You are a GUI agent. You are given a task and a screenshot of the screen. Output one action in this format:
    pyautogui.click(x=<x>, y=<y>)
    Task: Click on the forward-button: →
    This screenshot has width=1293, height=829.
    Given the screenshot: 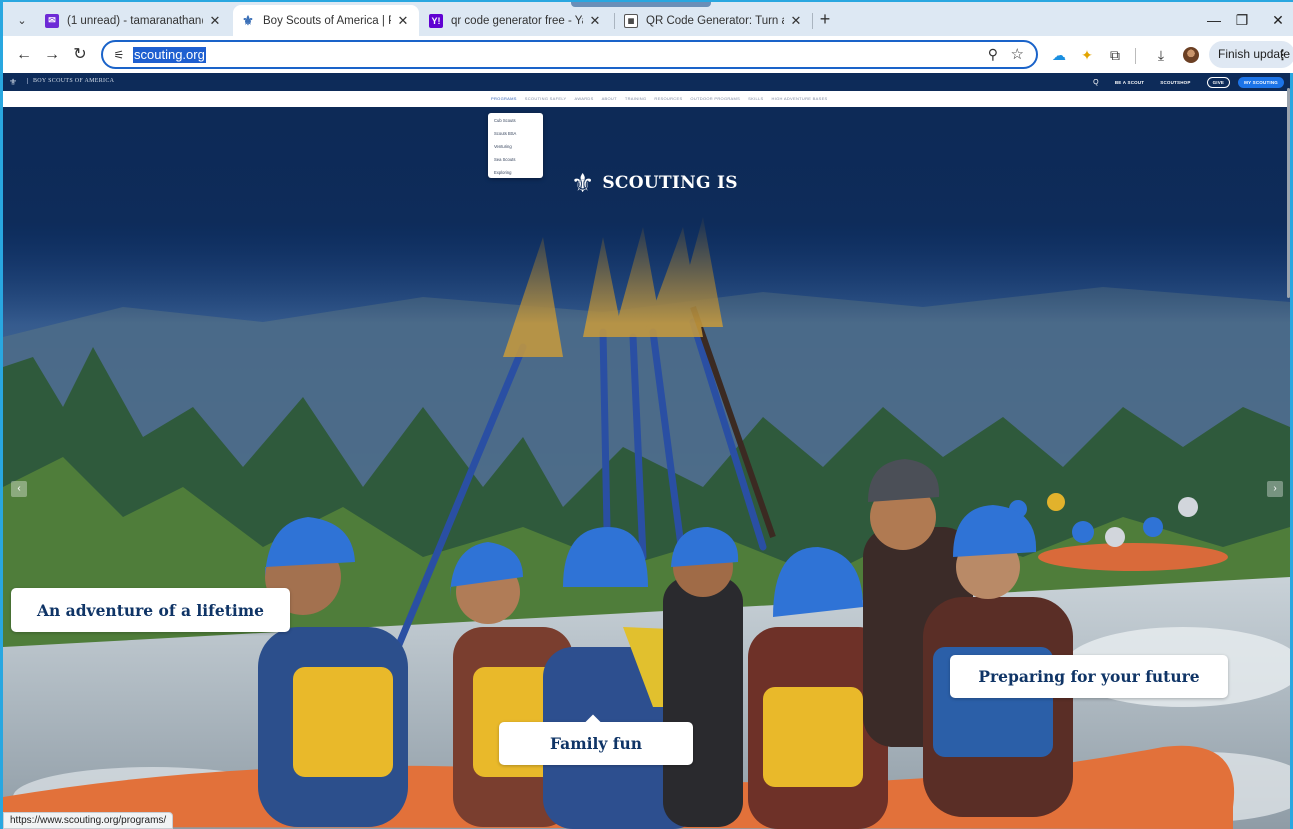 What is the action you would take?
    pyautogui.click(x=52, y=55)
    